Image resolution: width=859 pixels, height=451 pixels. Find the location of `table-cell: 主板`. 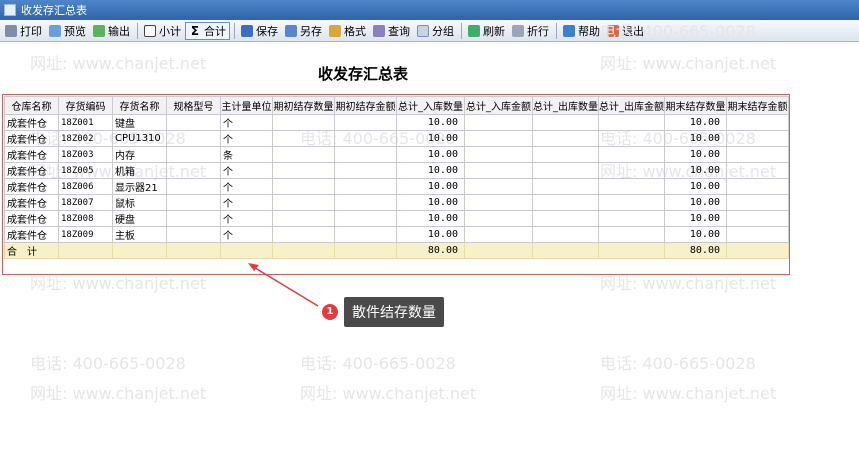

table-cell: 主板 is located at coordinates (139, 234).